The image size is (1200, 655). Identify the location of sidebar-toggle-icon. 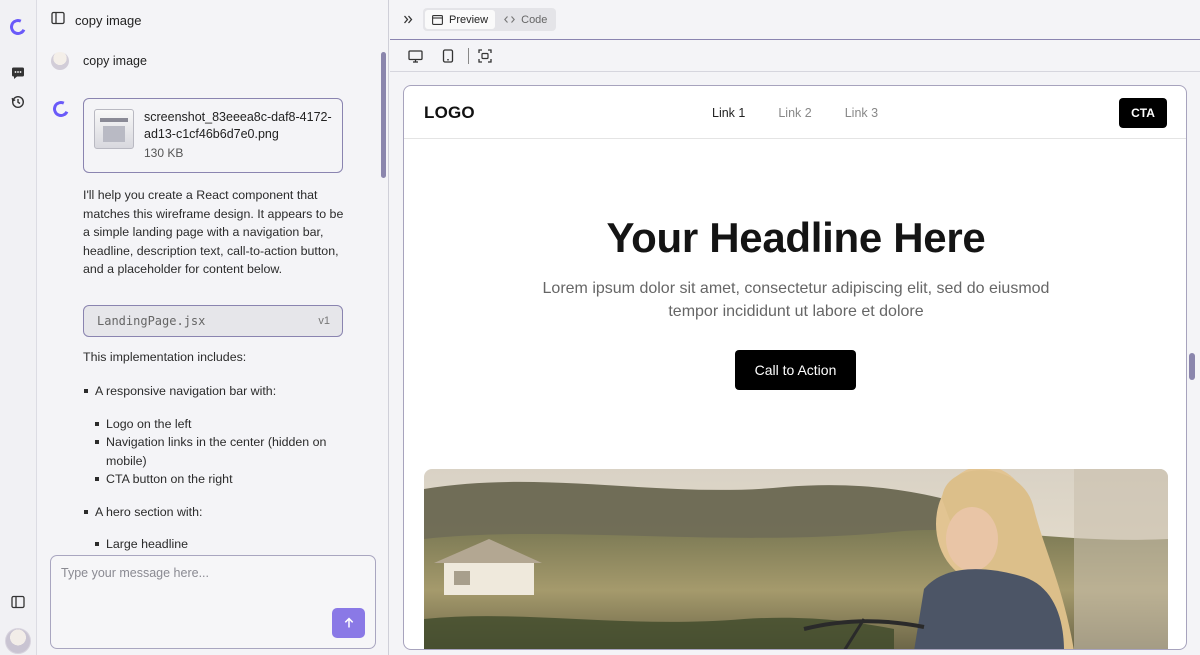
(18, 602).